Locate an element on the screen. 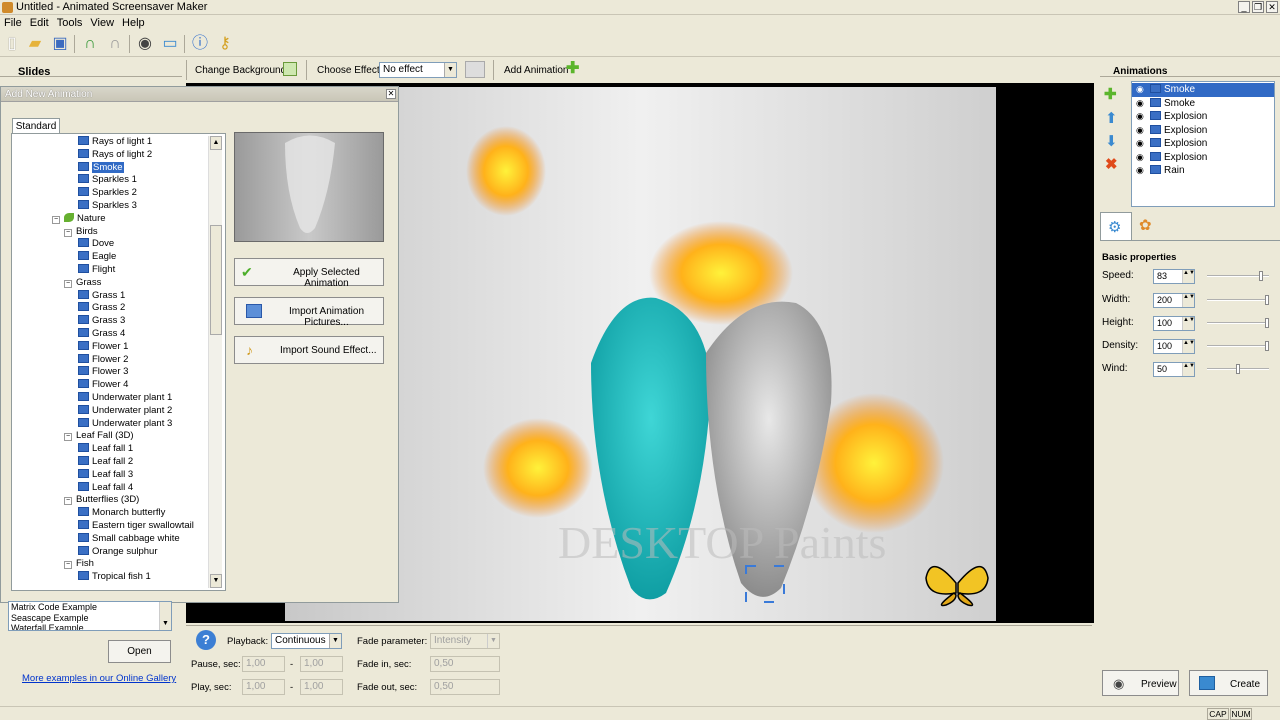 This screenshot has width=1280, height=720. tree-item: Rays of light 2 is located at coordinates (112, 155).